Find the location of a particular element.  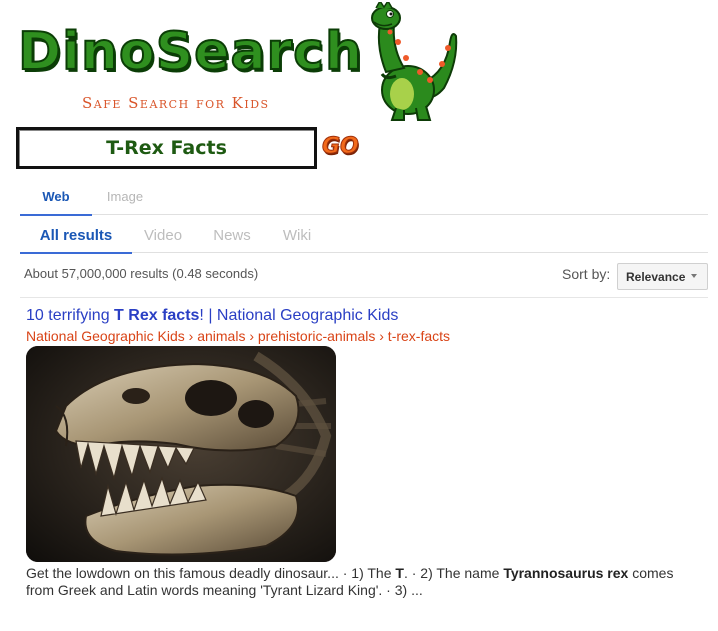

result-title-suffix: ! | National Geographic Kids is located at coordinates (299, 315).